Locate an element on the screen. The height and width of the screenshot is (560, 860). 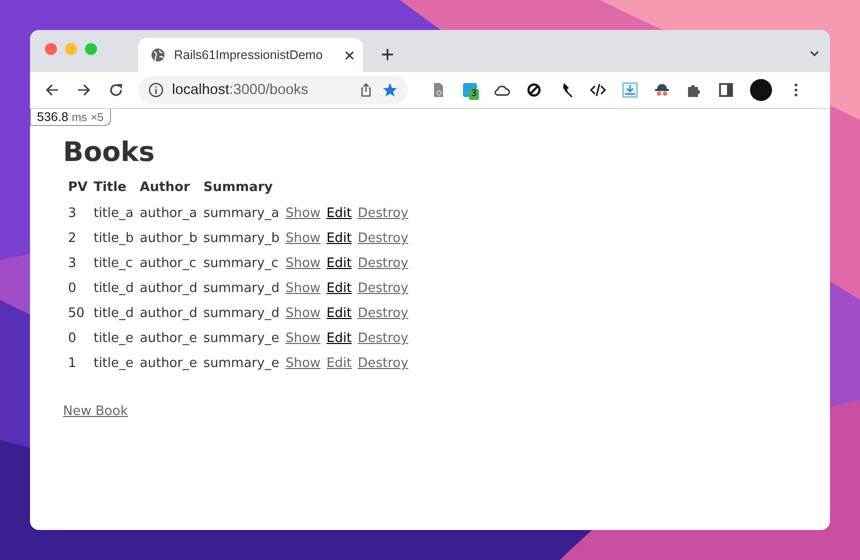
table-cell-text: author_c is located at coordinates (169, 264).